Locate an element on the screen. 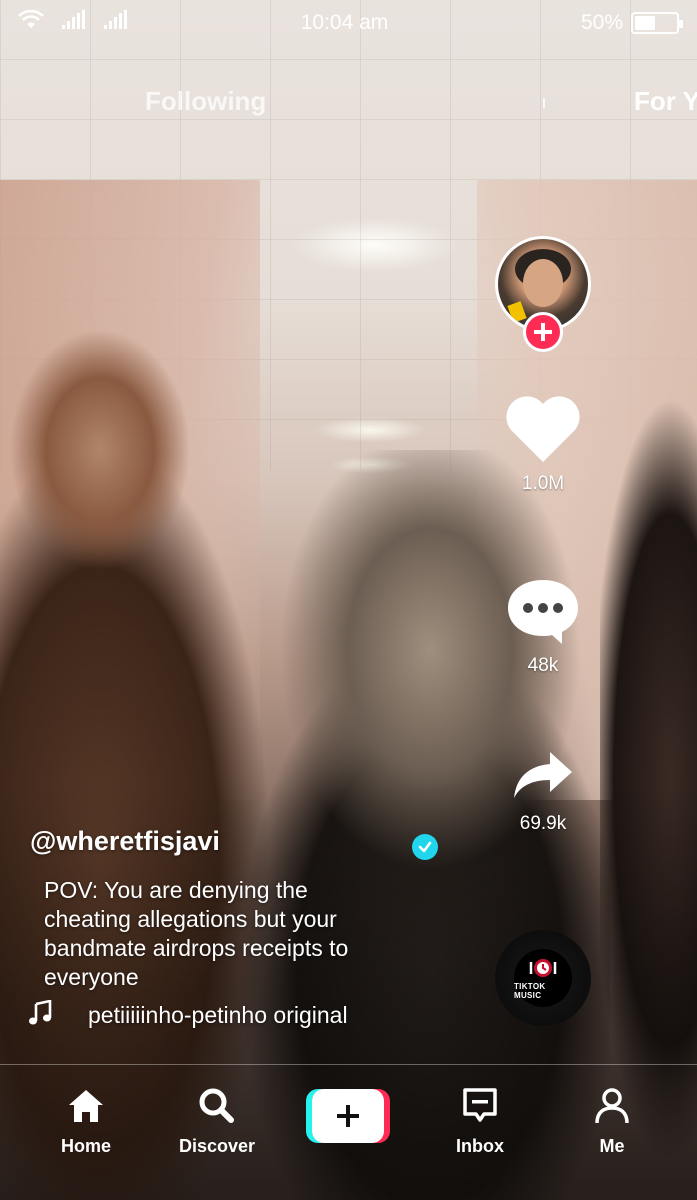  battery-icon is located at coordinates (657, 23).